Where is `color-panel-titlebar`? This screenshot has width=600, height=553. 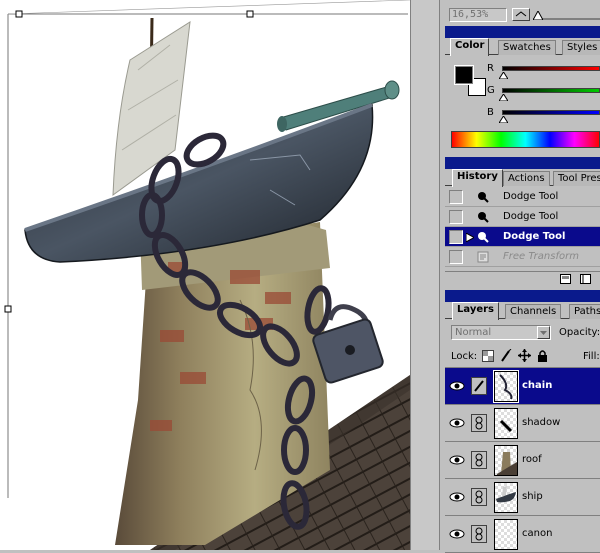 color-panel-titlebar is located at coordinates (522, 32).